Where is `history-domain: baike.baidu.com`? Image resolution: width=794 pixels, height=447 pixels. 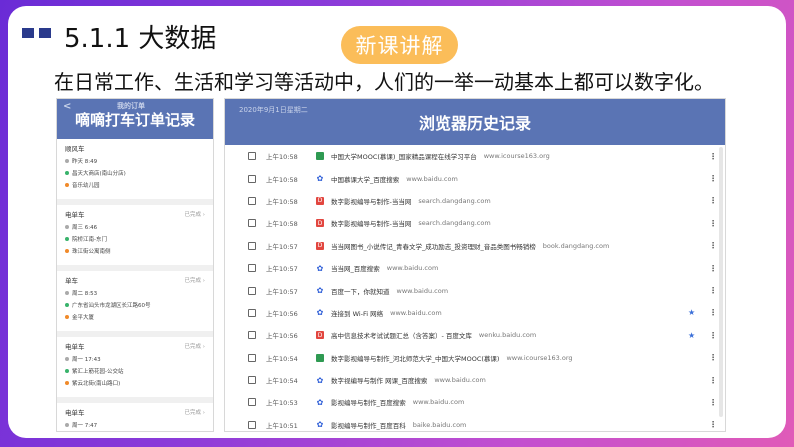
history-domain: baike.baidu.com is located at coordinates (439, 424).